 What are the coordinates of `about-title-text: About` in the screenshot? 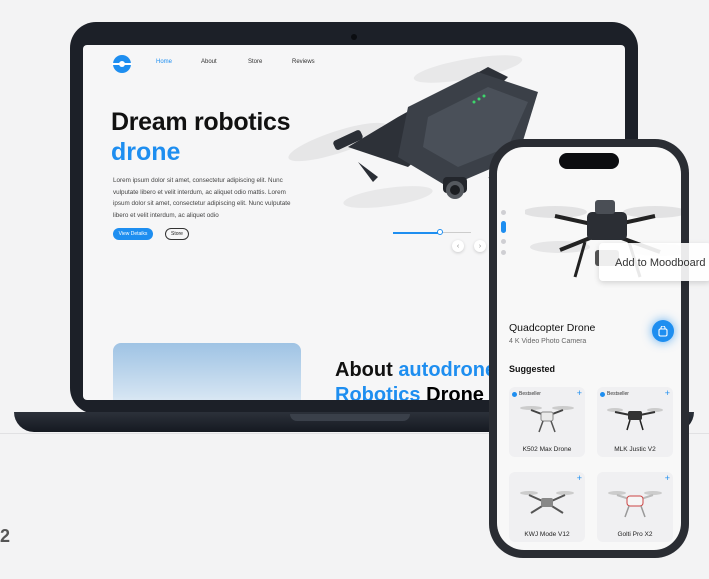 It's located at (367, 370).